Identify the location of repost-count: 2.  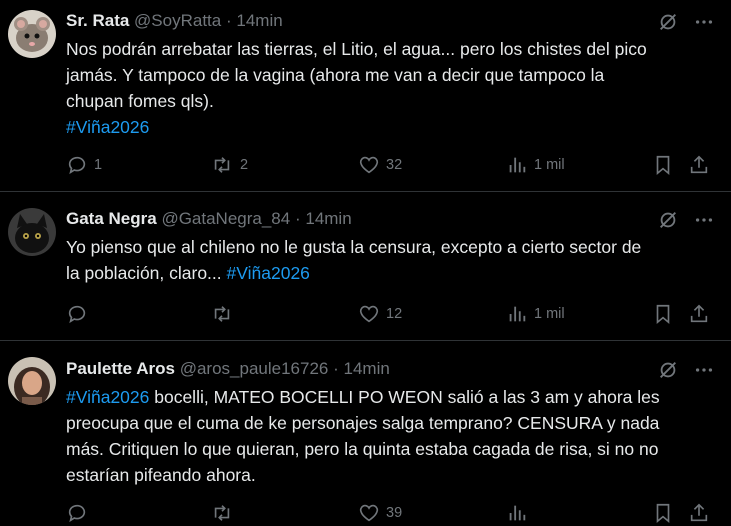
(244, 165).